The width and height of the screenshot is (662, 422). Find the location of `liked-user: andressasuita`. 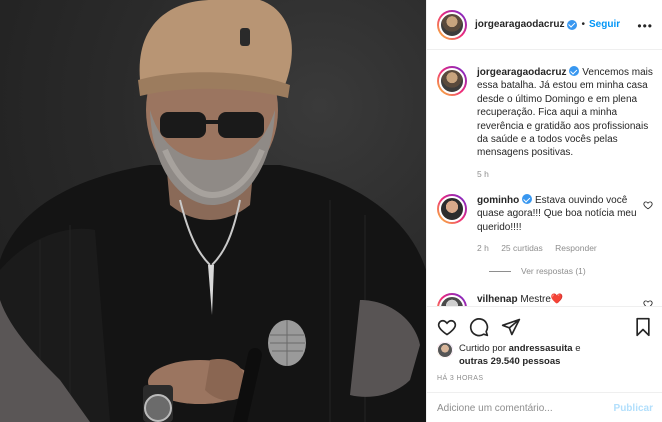

liked-user: andressasuita is located at coordinates (541, 348).